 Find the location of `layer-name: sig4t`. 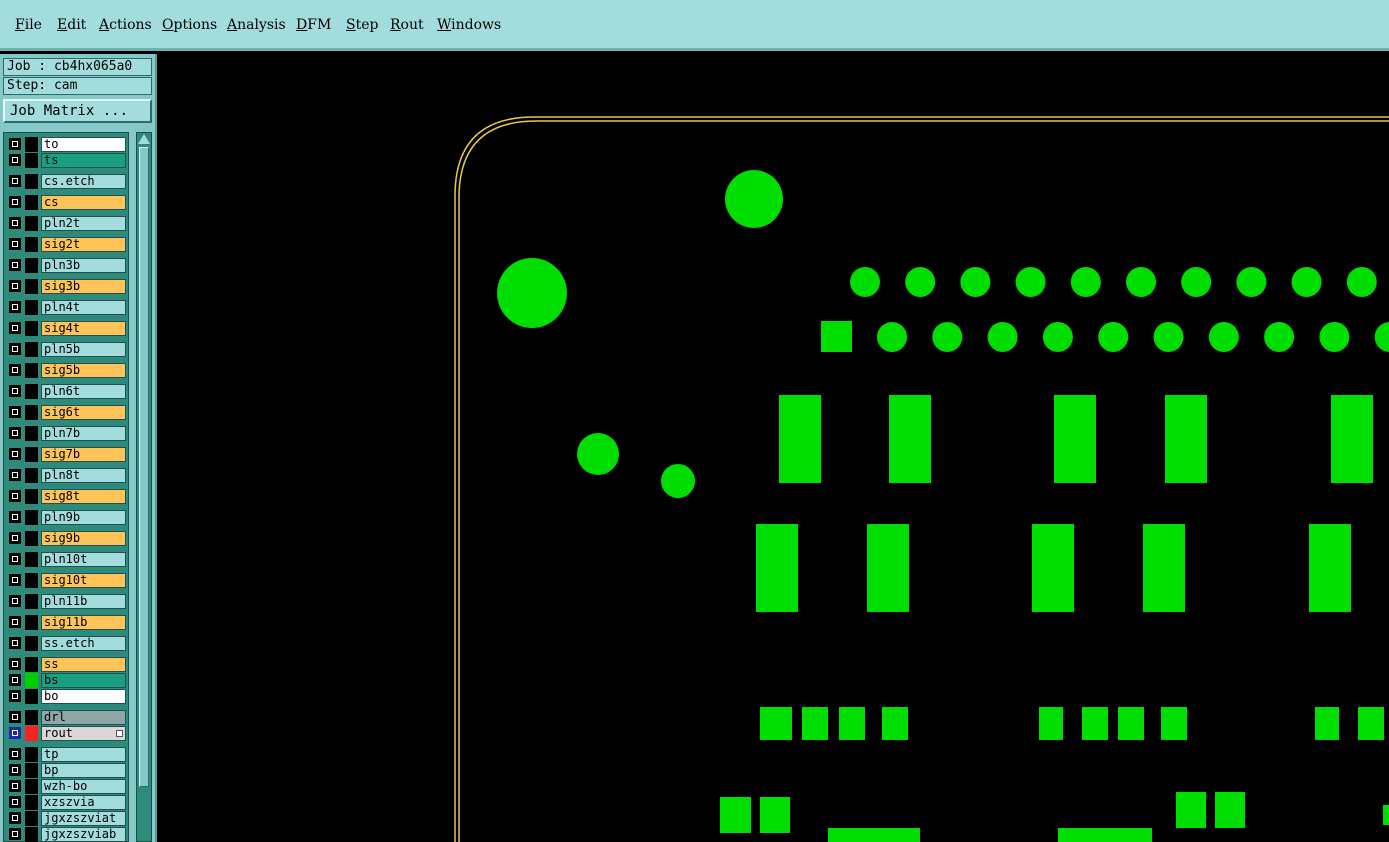

layer-name: sig4t is located at coordinates (83, 328).